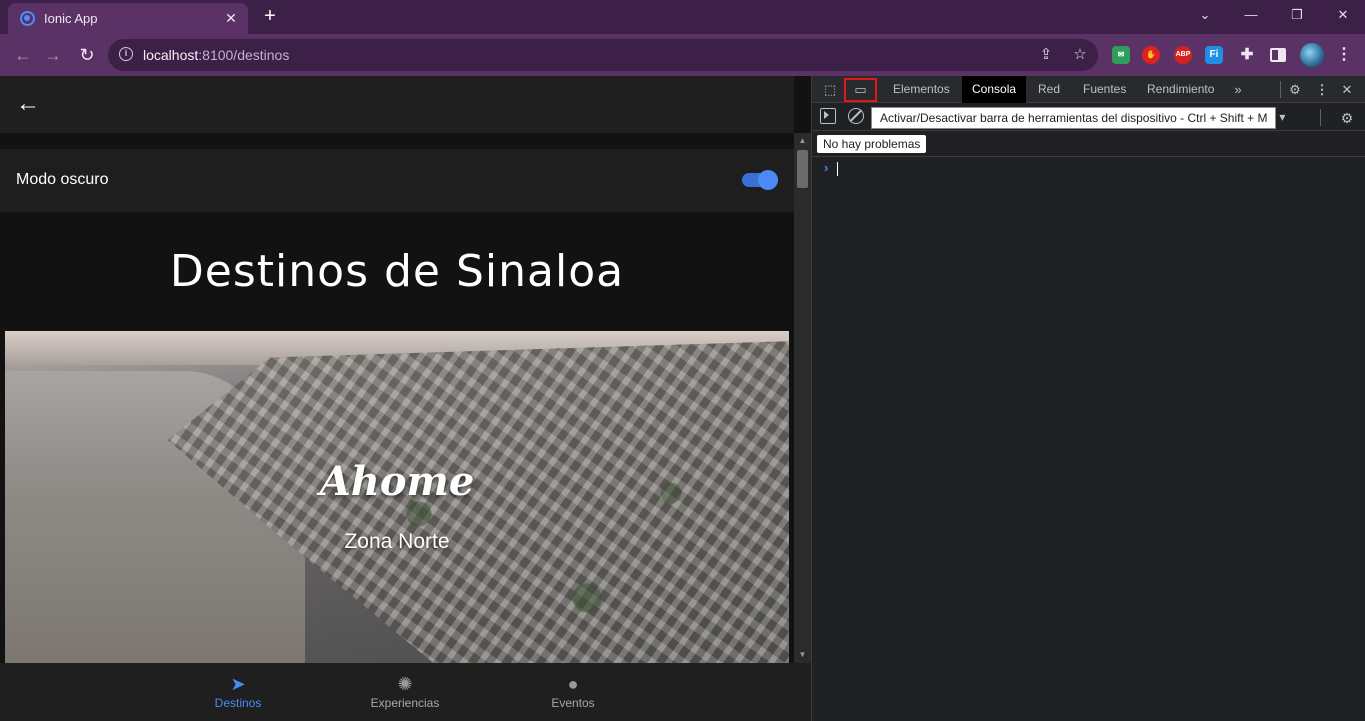  What do you see at coordinates (244, 55) in the screenshot?
I see `url-path: :8100/destinos` at bounding box center [244, 55].